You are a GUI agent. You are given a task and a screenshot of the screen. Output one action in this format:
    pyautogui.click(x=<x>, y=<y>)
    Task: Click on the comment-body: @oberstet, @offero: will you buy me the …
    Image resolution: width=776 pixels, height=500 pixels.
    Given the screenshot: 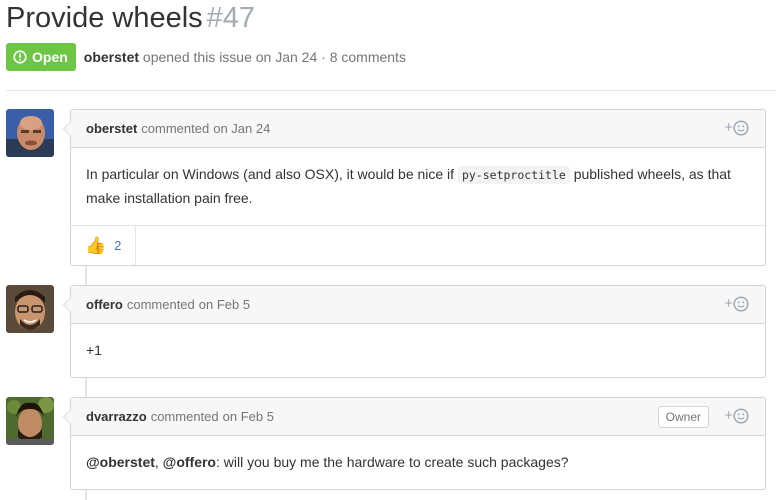 What is the action you would take?
    pyautogui.click(x=418, y=462)
    